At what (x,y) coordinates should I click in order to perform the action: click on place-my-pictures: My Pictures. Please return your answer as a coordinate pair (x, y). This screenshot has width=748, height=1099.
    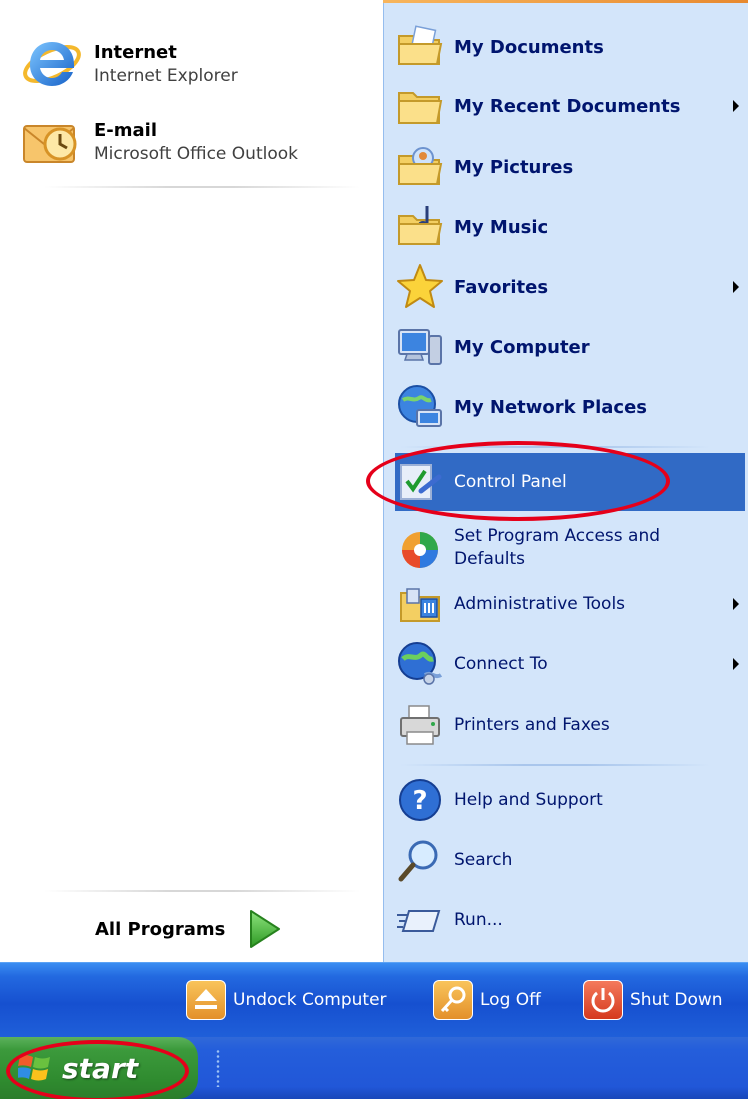
    Looking at the image, I should click on (570, 167).